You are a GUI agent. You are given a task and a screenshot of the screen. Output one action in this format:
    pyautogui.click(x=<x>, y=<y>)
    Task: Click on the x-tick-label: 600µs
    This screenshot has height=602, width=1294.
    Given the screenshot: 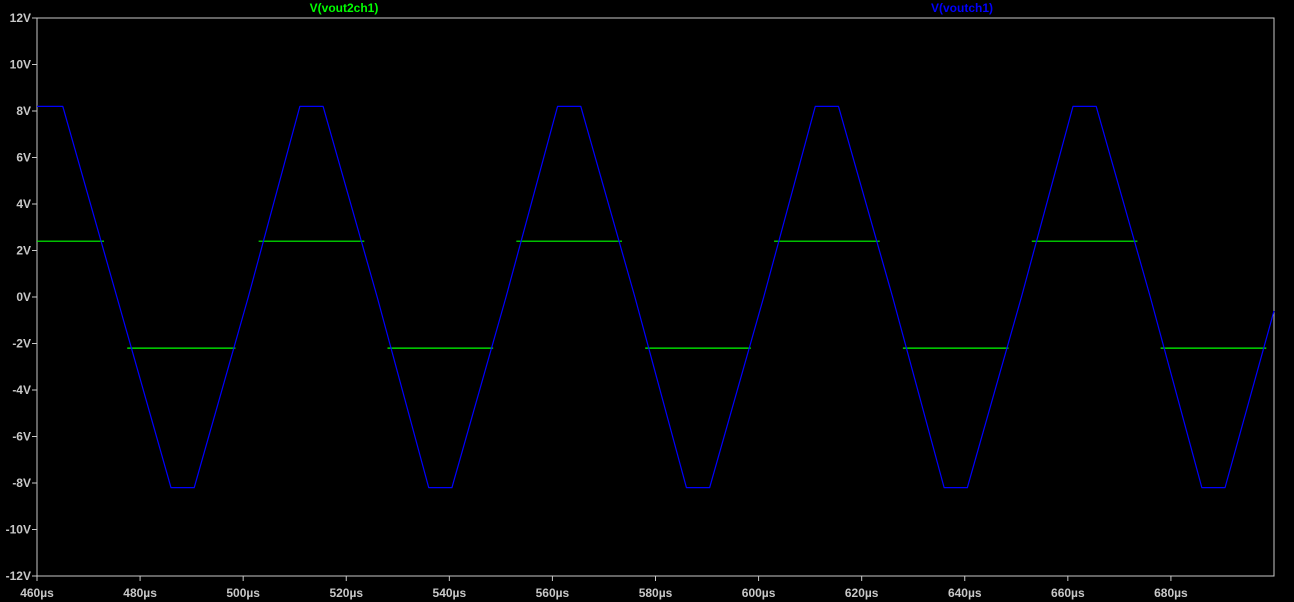 What is the action you would take?
    pyautogui.click(x=759, y=593)
    